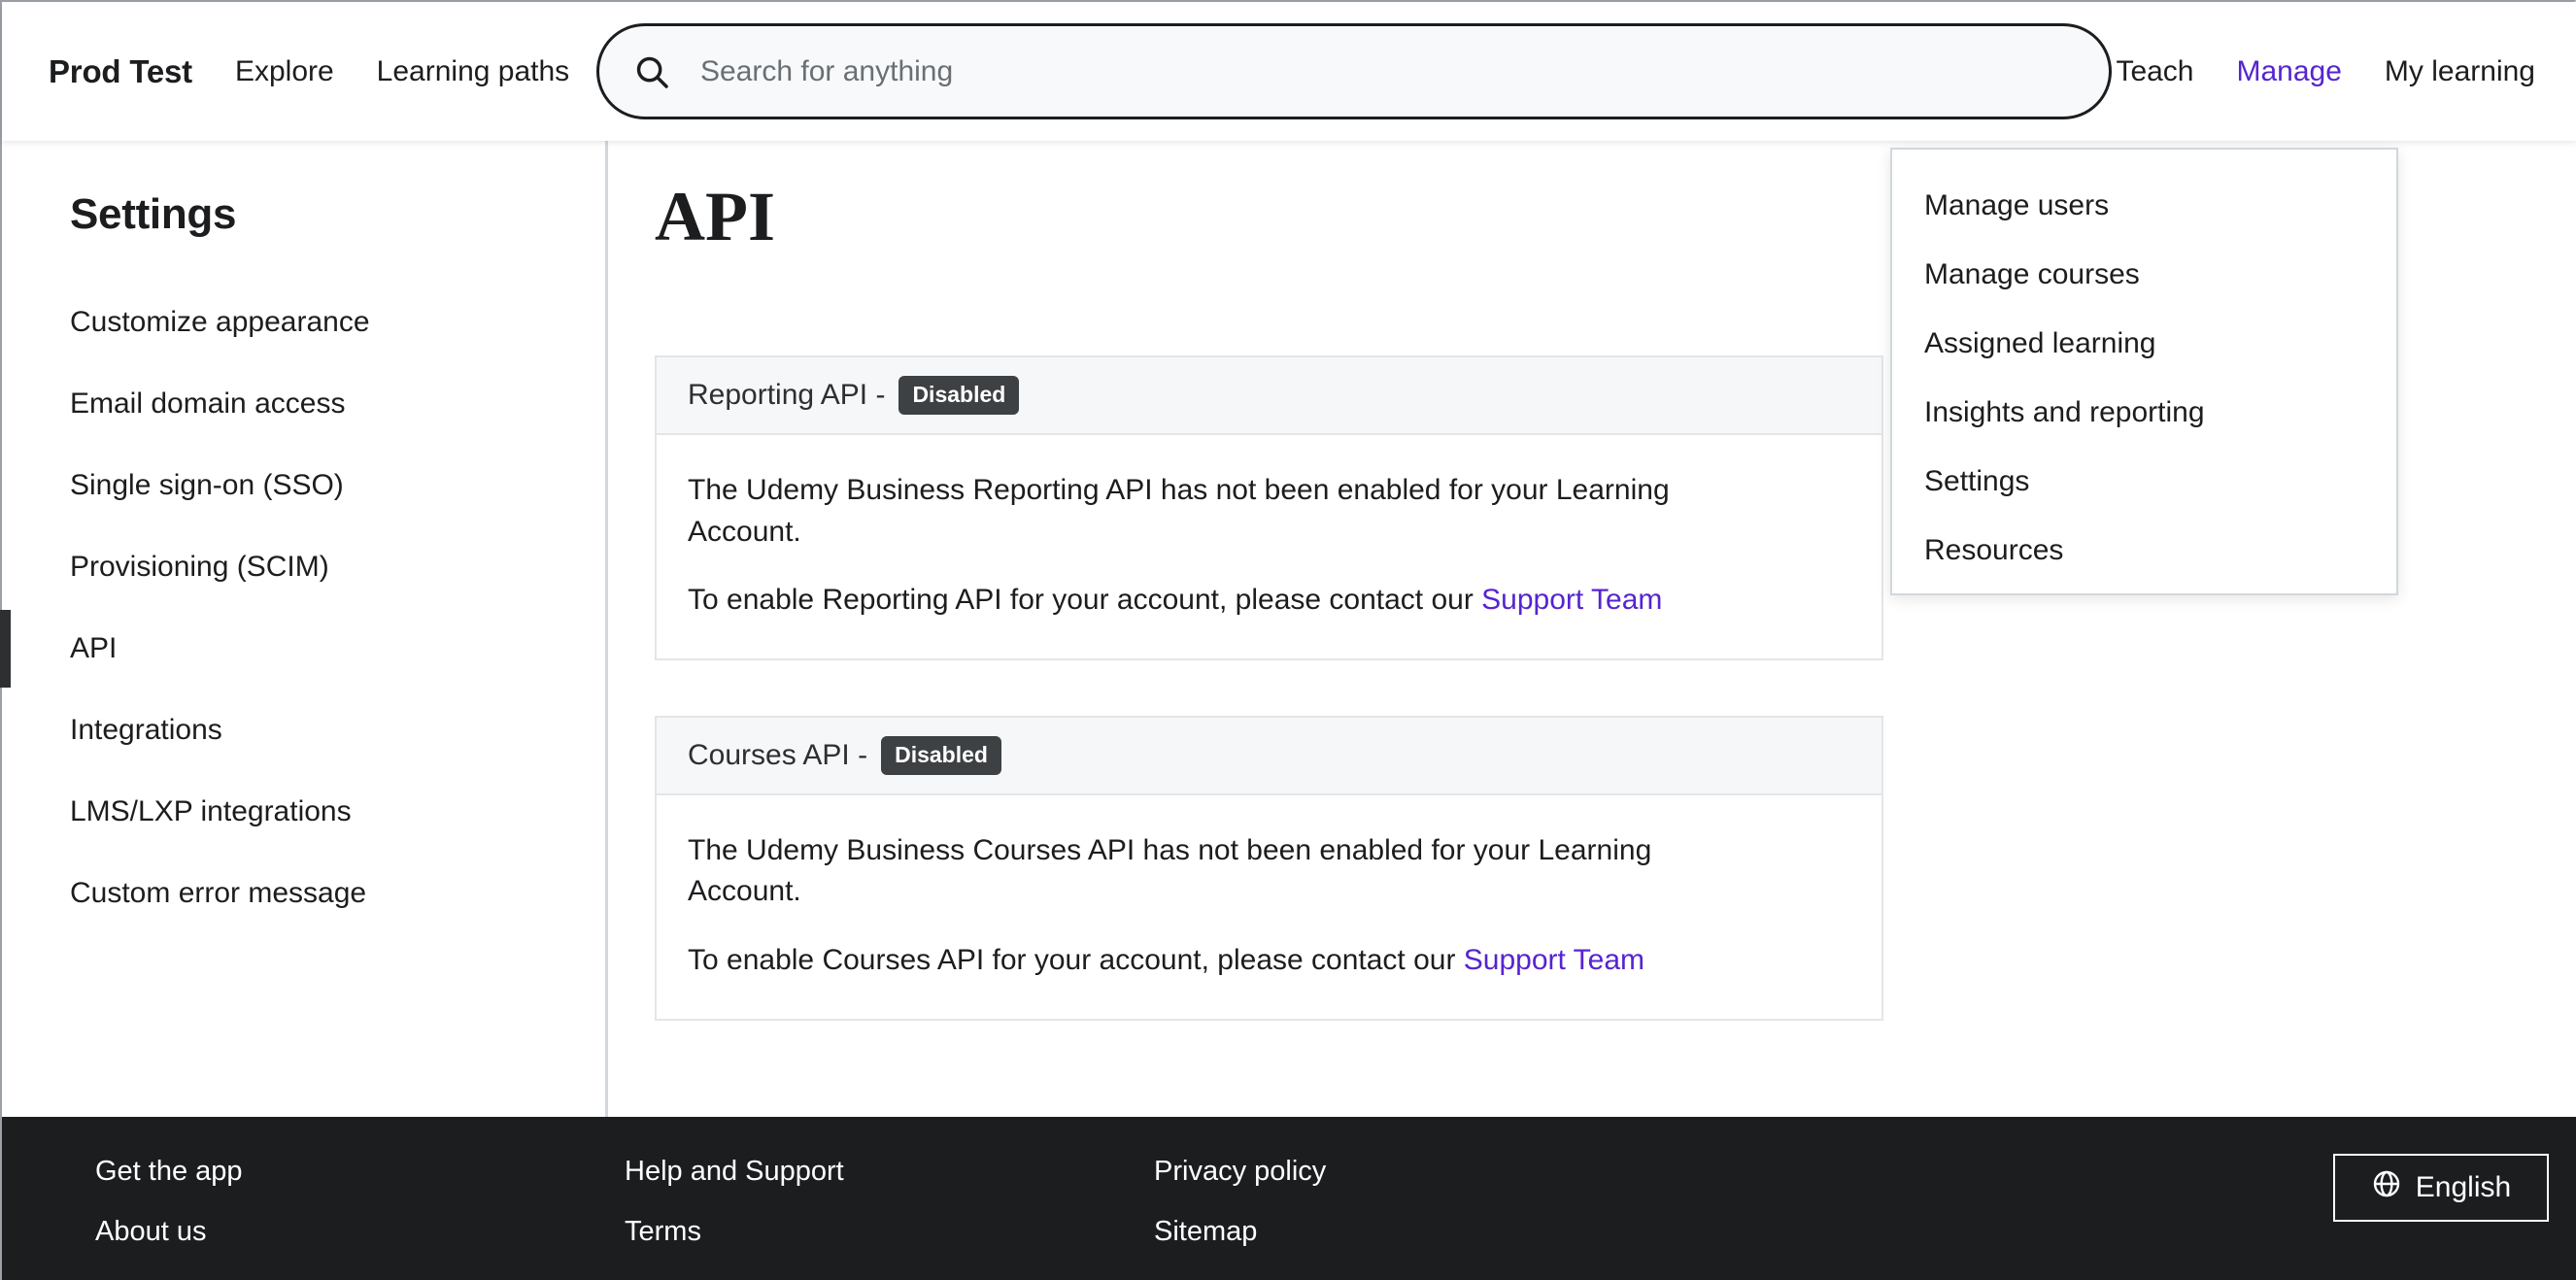  I want to click on brand-logo: Prod Test, so click(120, 72).